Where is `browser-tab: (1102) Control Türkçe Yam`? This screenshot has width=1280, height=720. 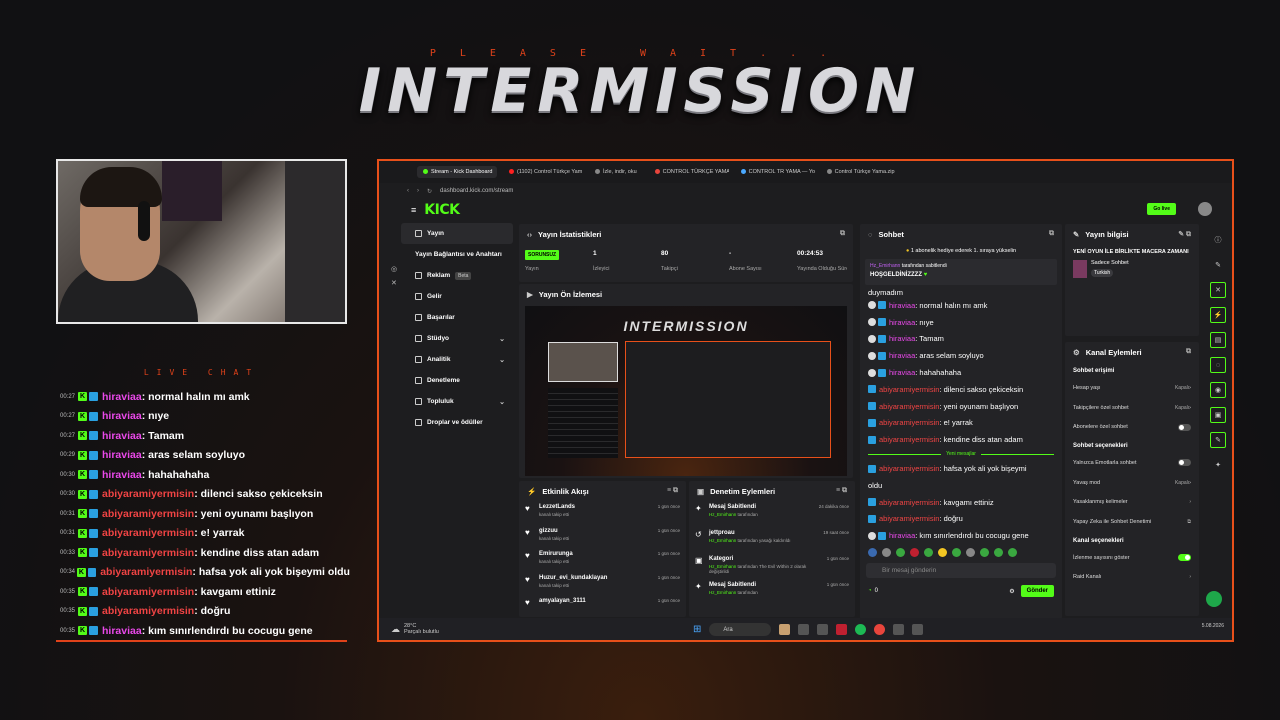 browser-tab: (1102) Control Türkçe Yam is located at coordinates (543, 172).